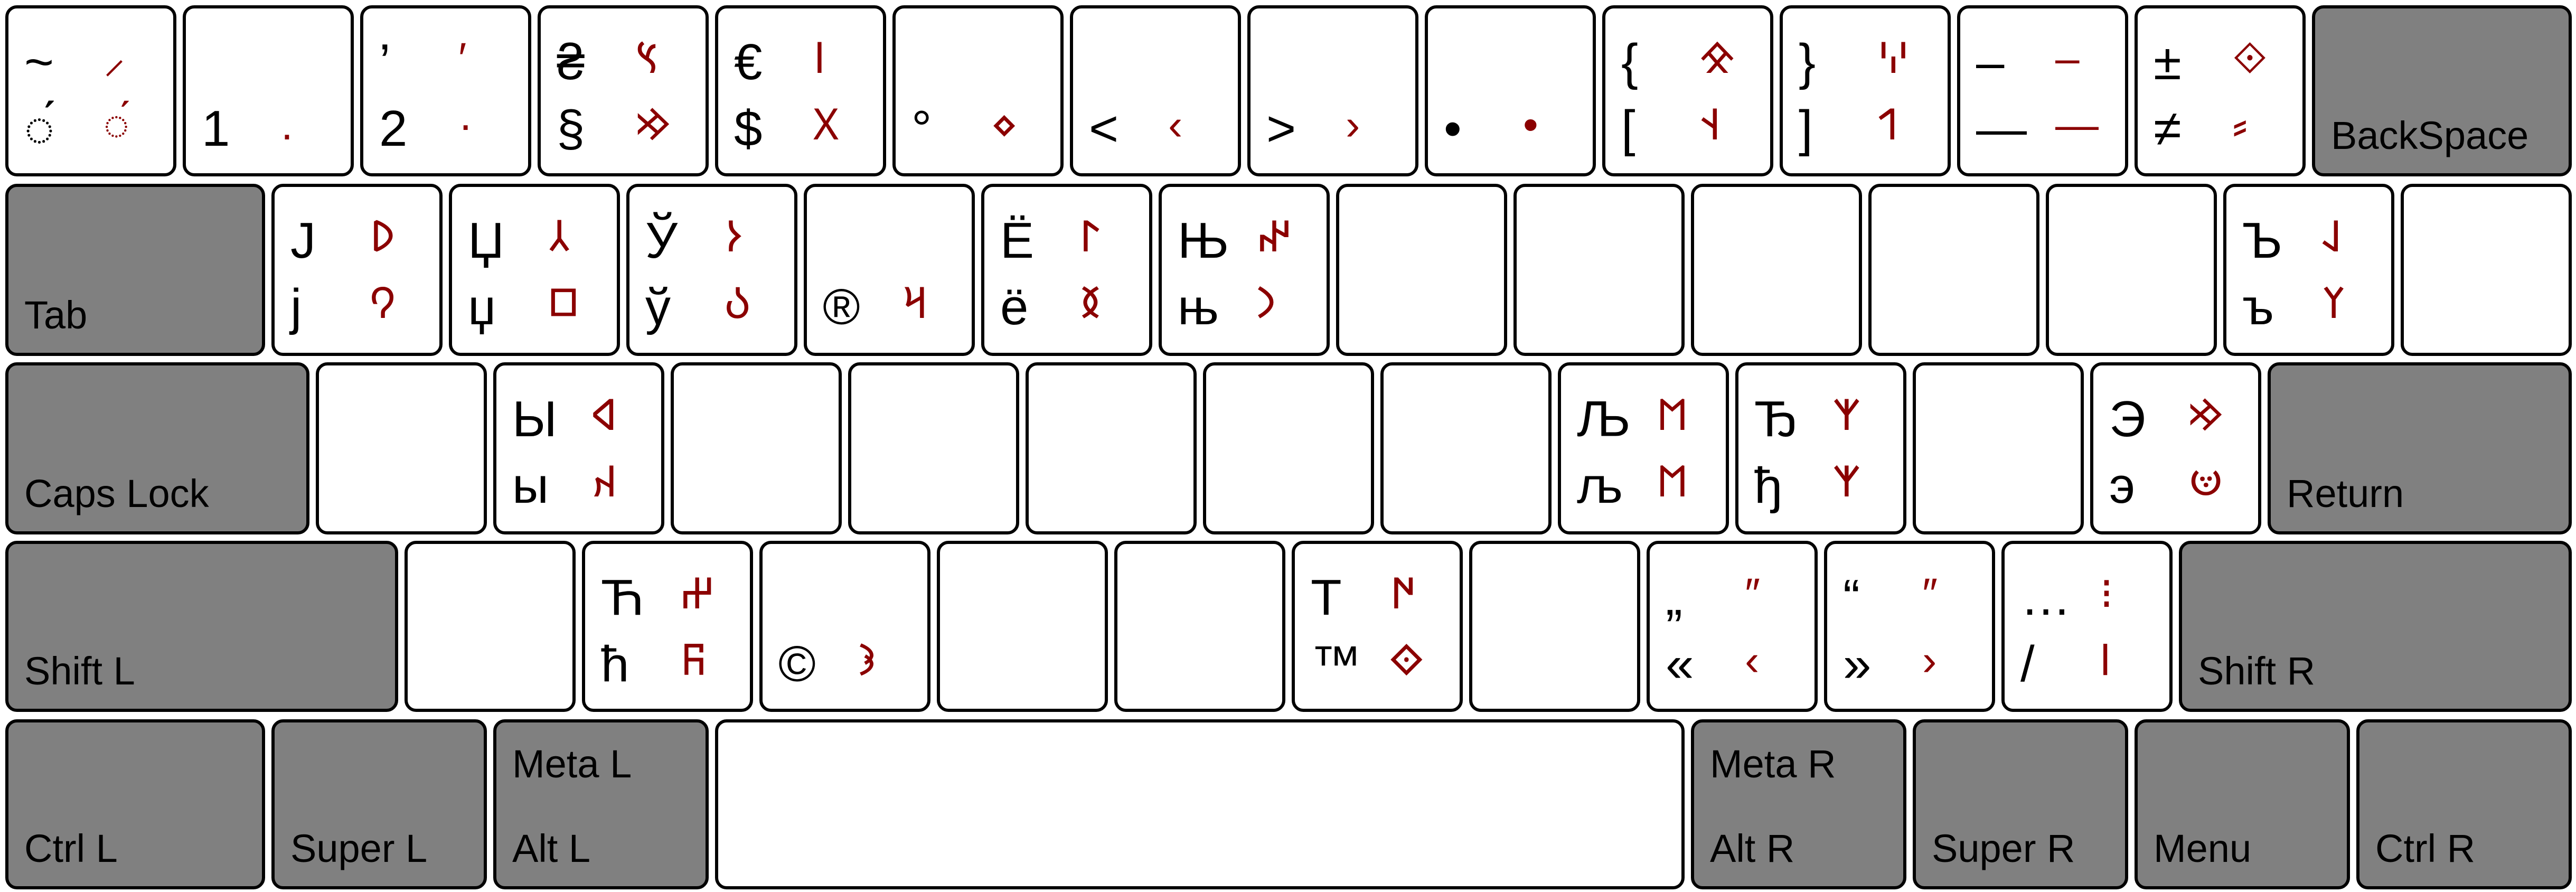 The width and height of the screenshot is (2576, 892). I want to click on key-equal: ± ⟐ ≠ ⸗, so click(2220, 90).